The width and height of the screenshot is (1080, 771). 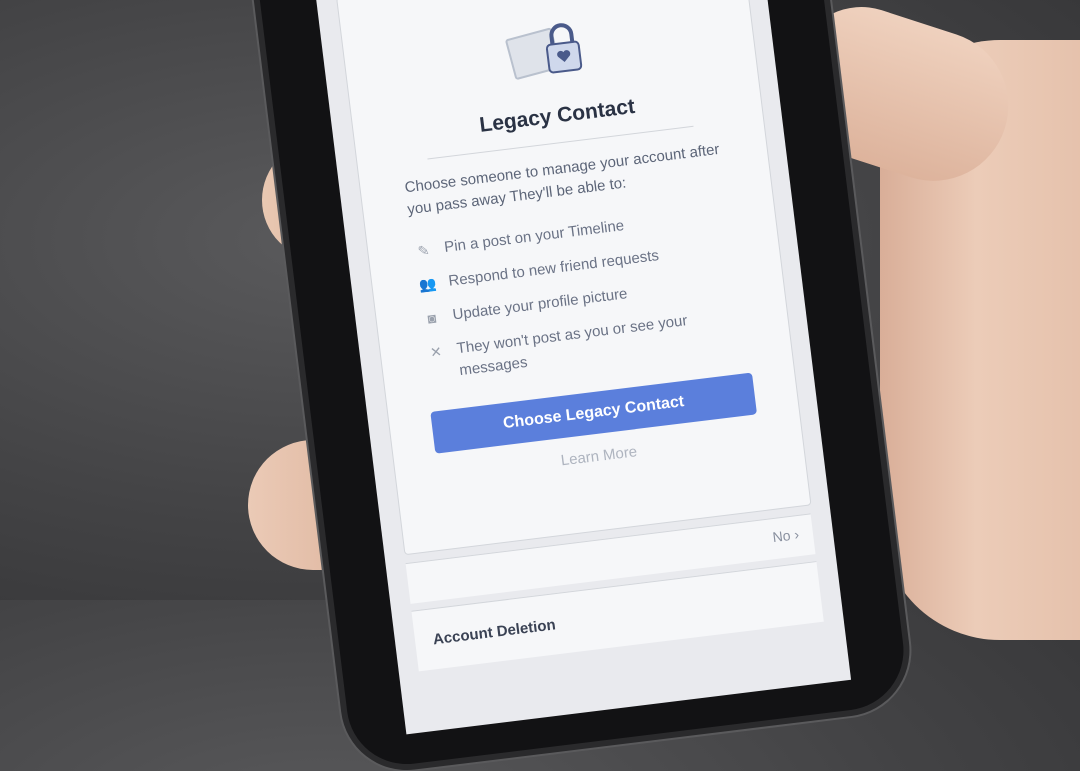 What do you see at coordinates (781, 536) in the screenshot?
I see `setting-value-text: No` at bounding box center [781, 536].